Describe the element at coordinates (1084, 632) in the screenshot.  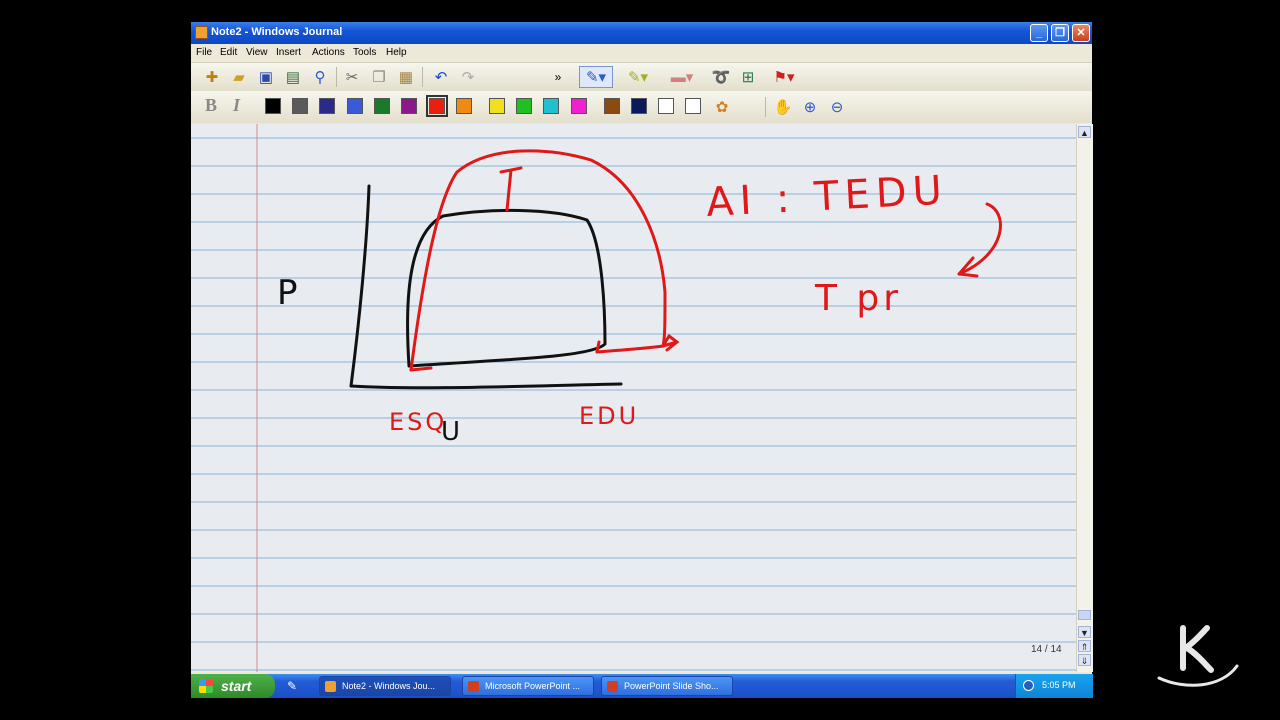
I see `scroll-down-icon: ▼` at that location.